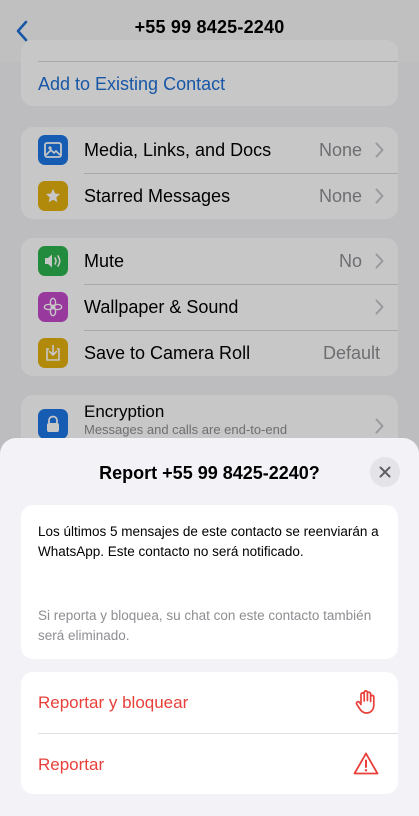 The image size is (419, 816). Describe the element at coordinates (209, 764) in the screenshot. I see `report-button: Reportar` at that location.